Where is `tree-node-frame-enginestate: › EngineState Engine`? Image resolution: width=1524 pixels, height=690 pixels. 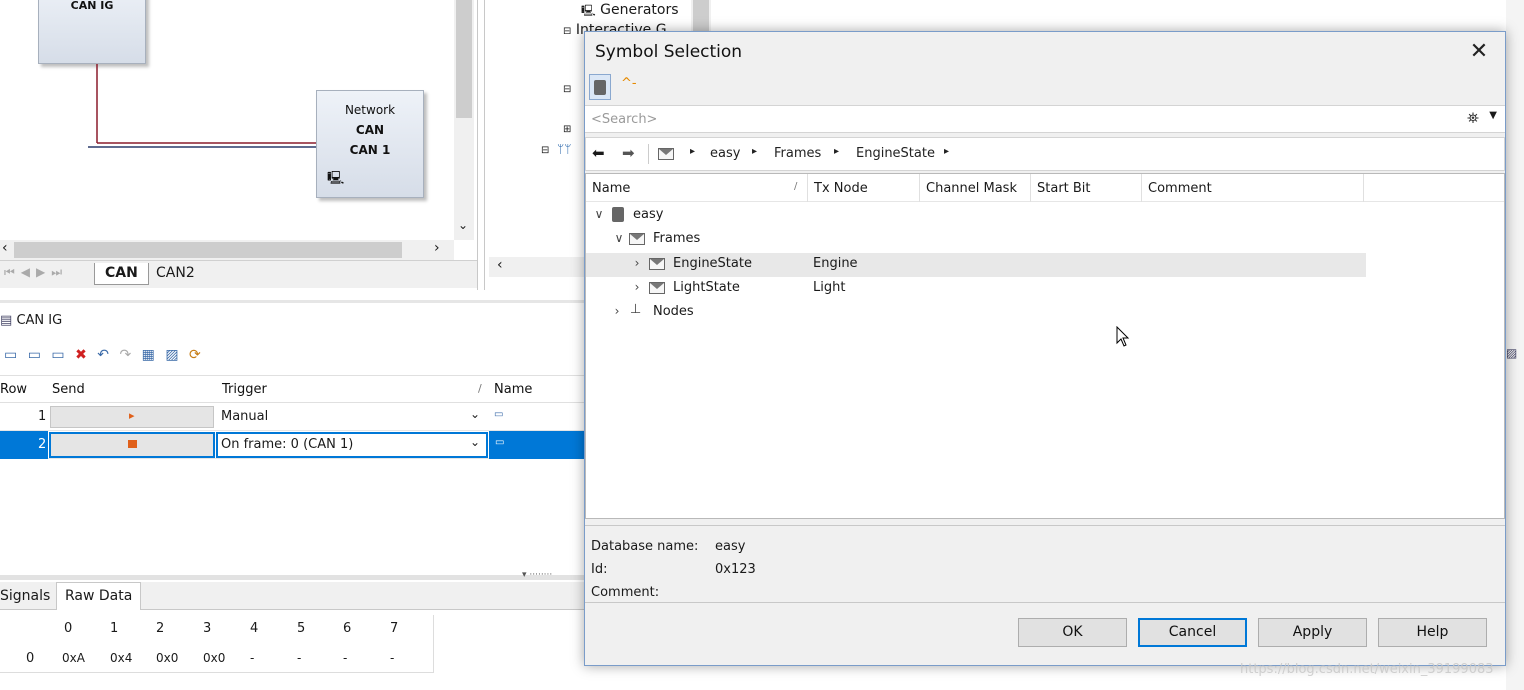 tree-node-frame-enginestate: › EngineState Engine is located at coordinates (976, 265).